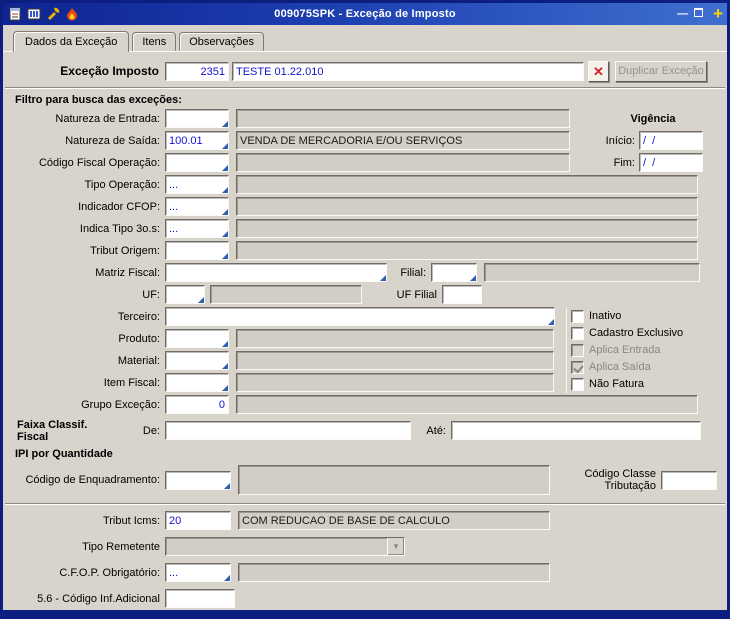 The height and width of the screenshot is (619, 730). Describe the element at coordinates (127, 272) in the screenshot. I see `matriz-fiscal-label: Matriz Fiscal:` at that location.